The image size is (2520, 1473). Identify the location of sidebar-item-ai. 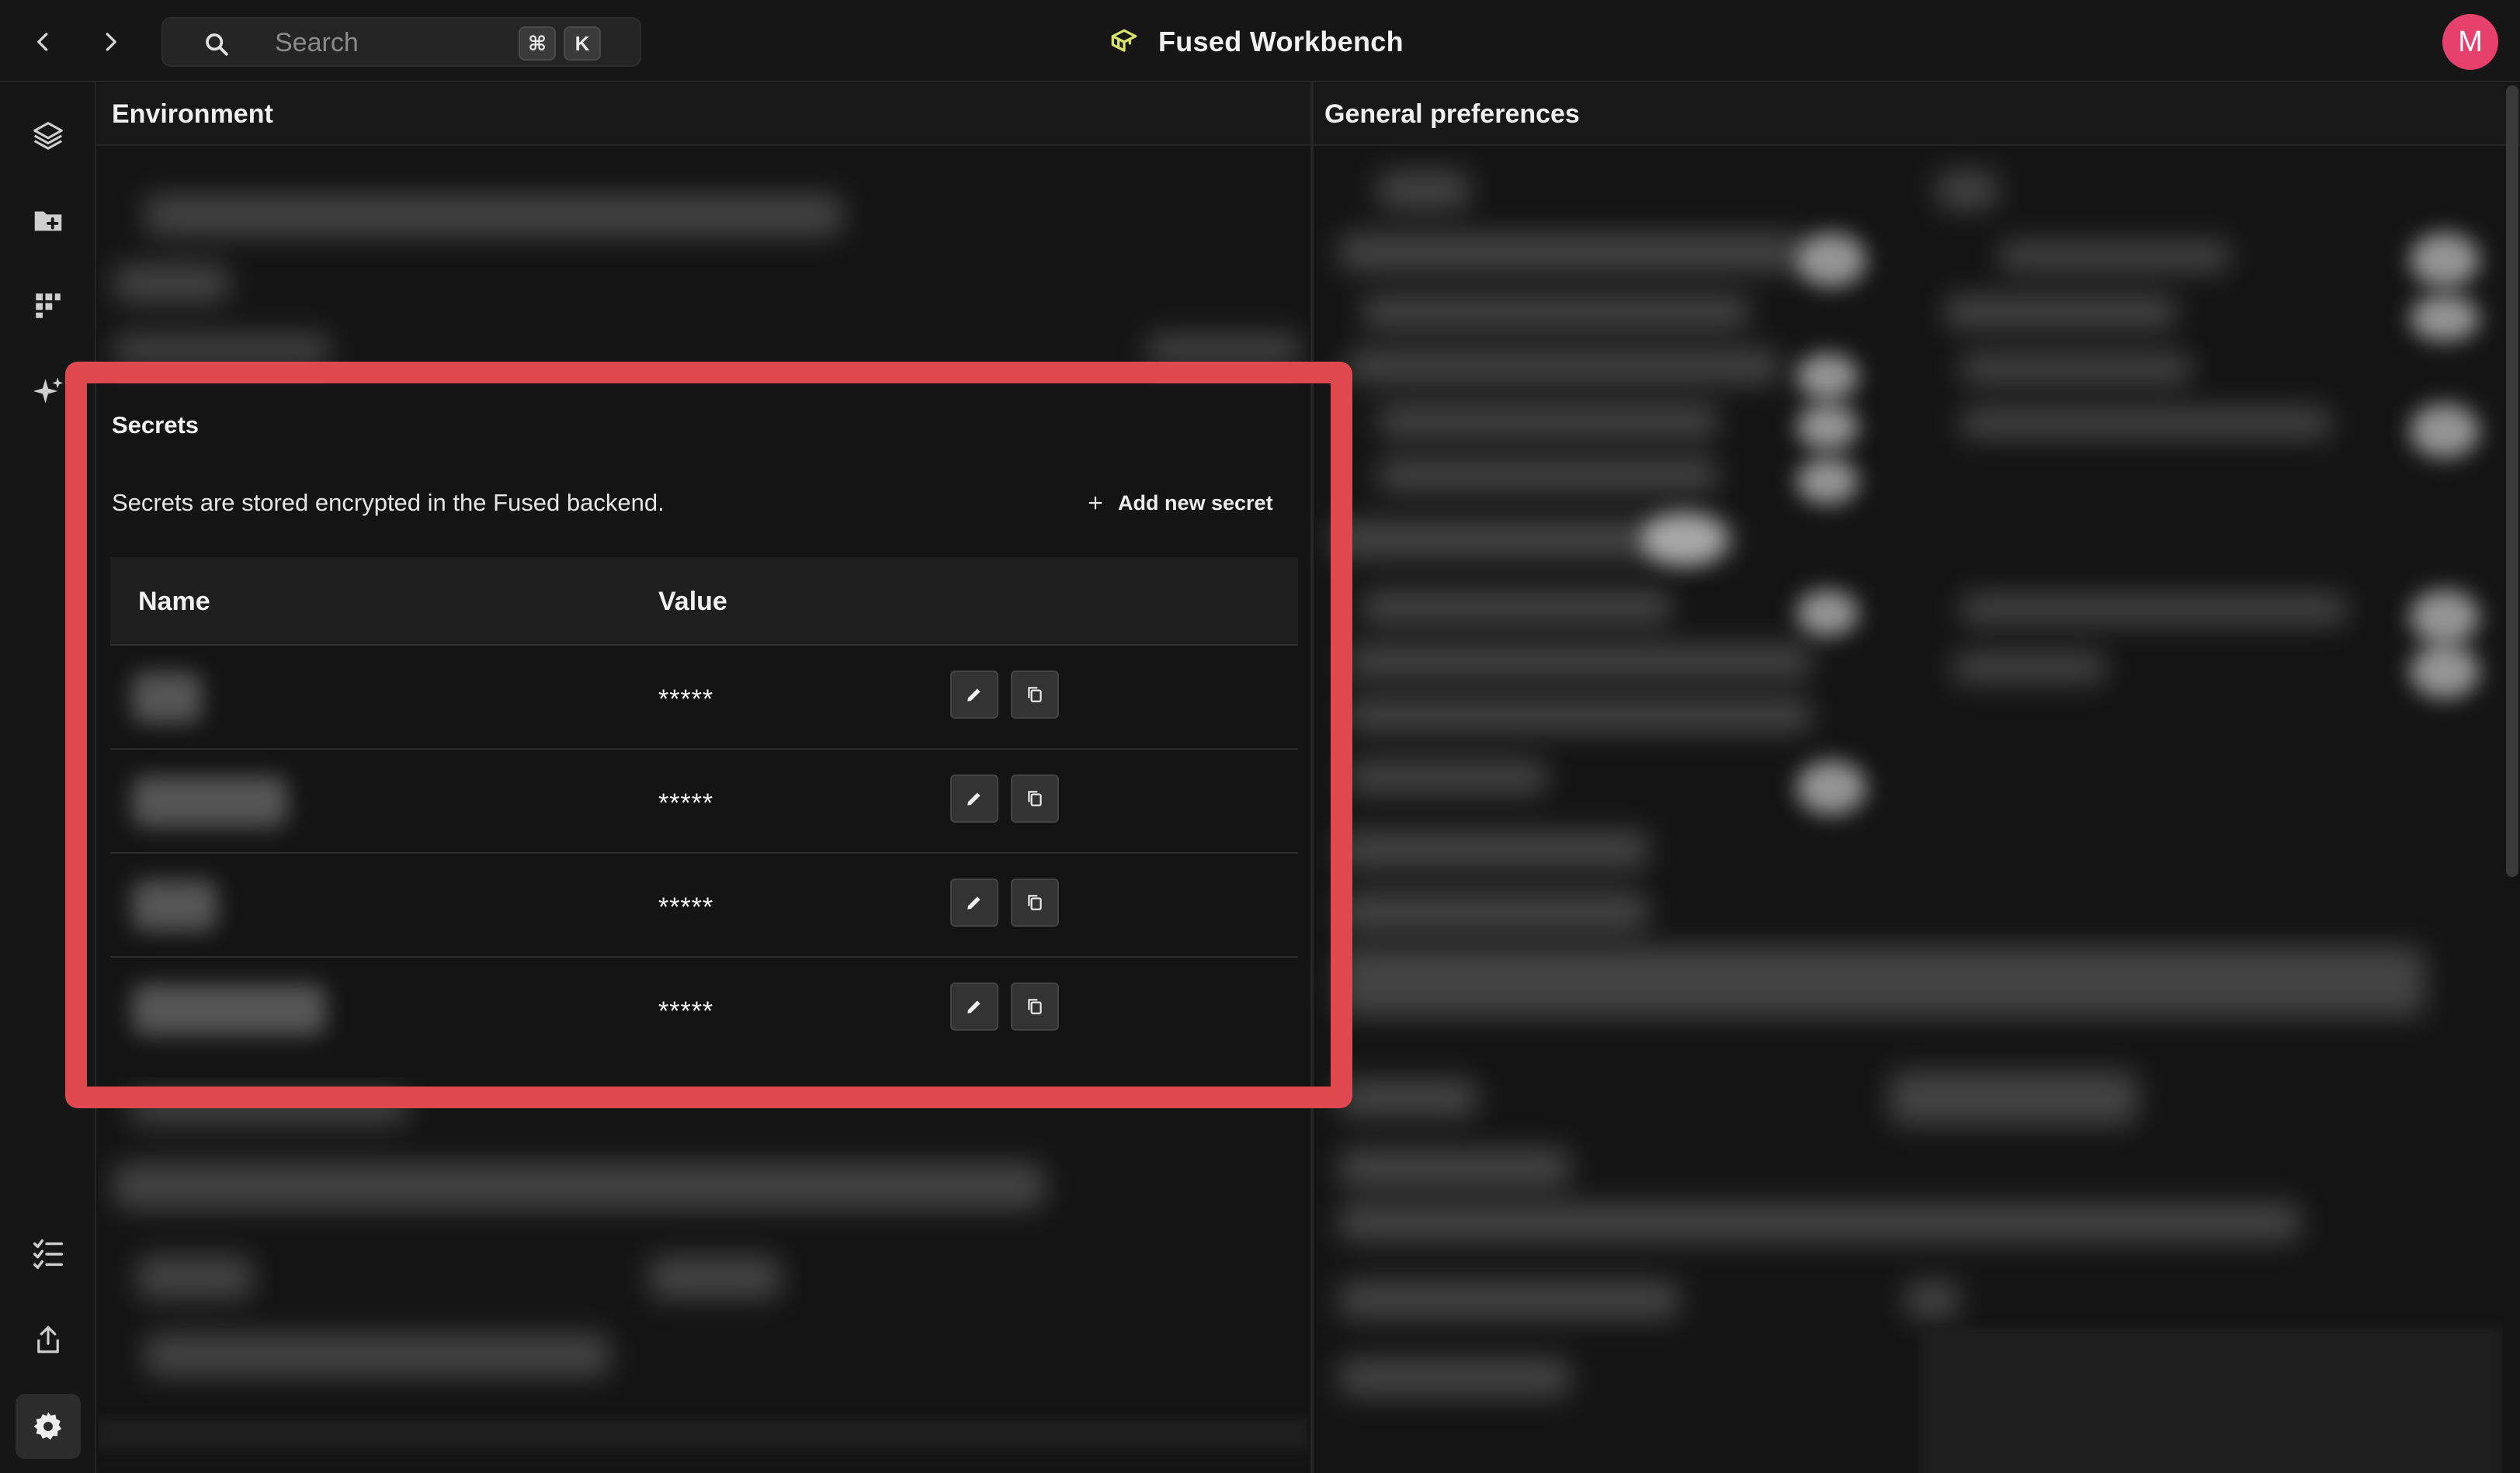
(48, 391).